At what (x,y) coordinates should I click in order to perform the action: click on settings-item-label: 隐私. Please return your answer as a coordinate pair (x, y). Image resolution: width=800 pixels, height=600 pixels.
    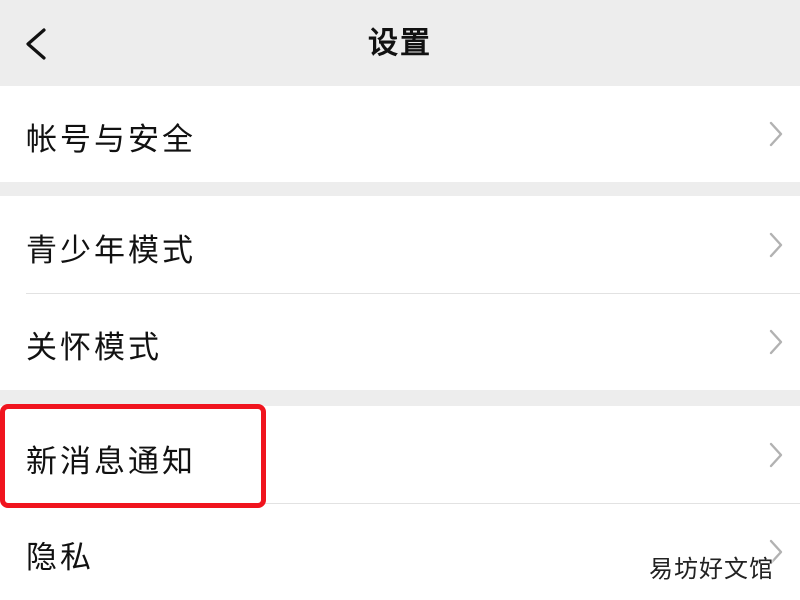
    Looking at the image, I should click on (60, 558).